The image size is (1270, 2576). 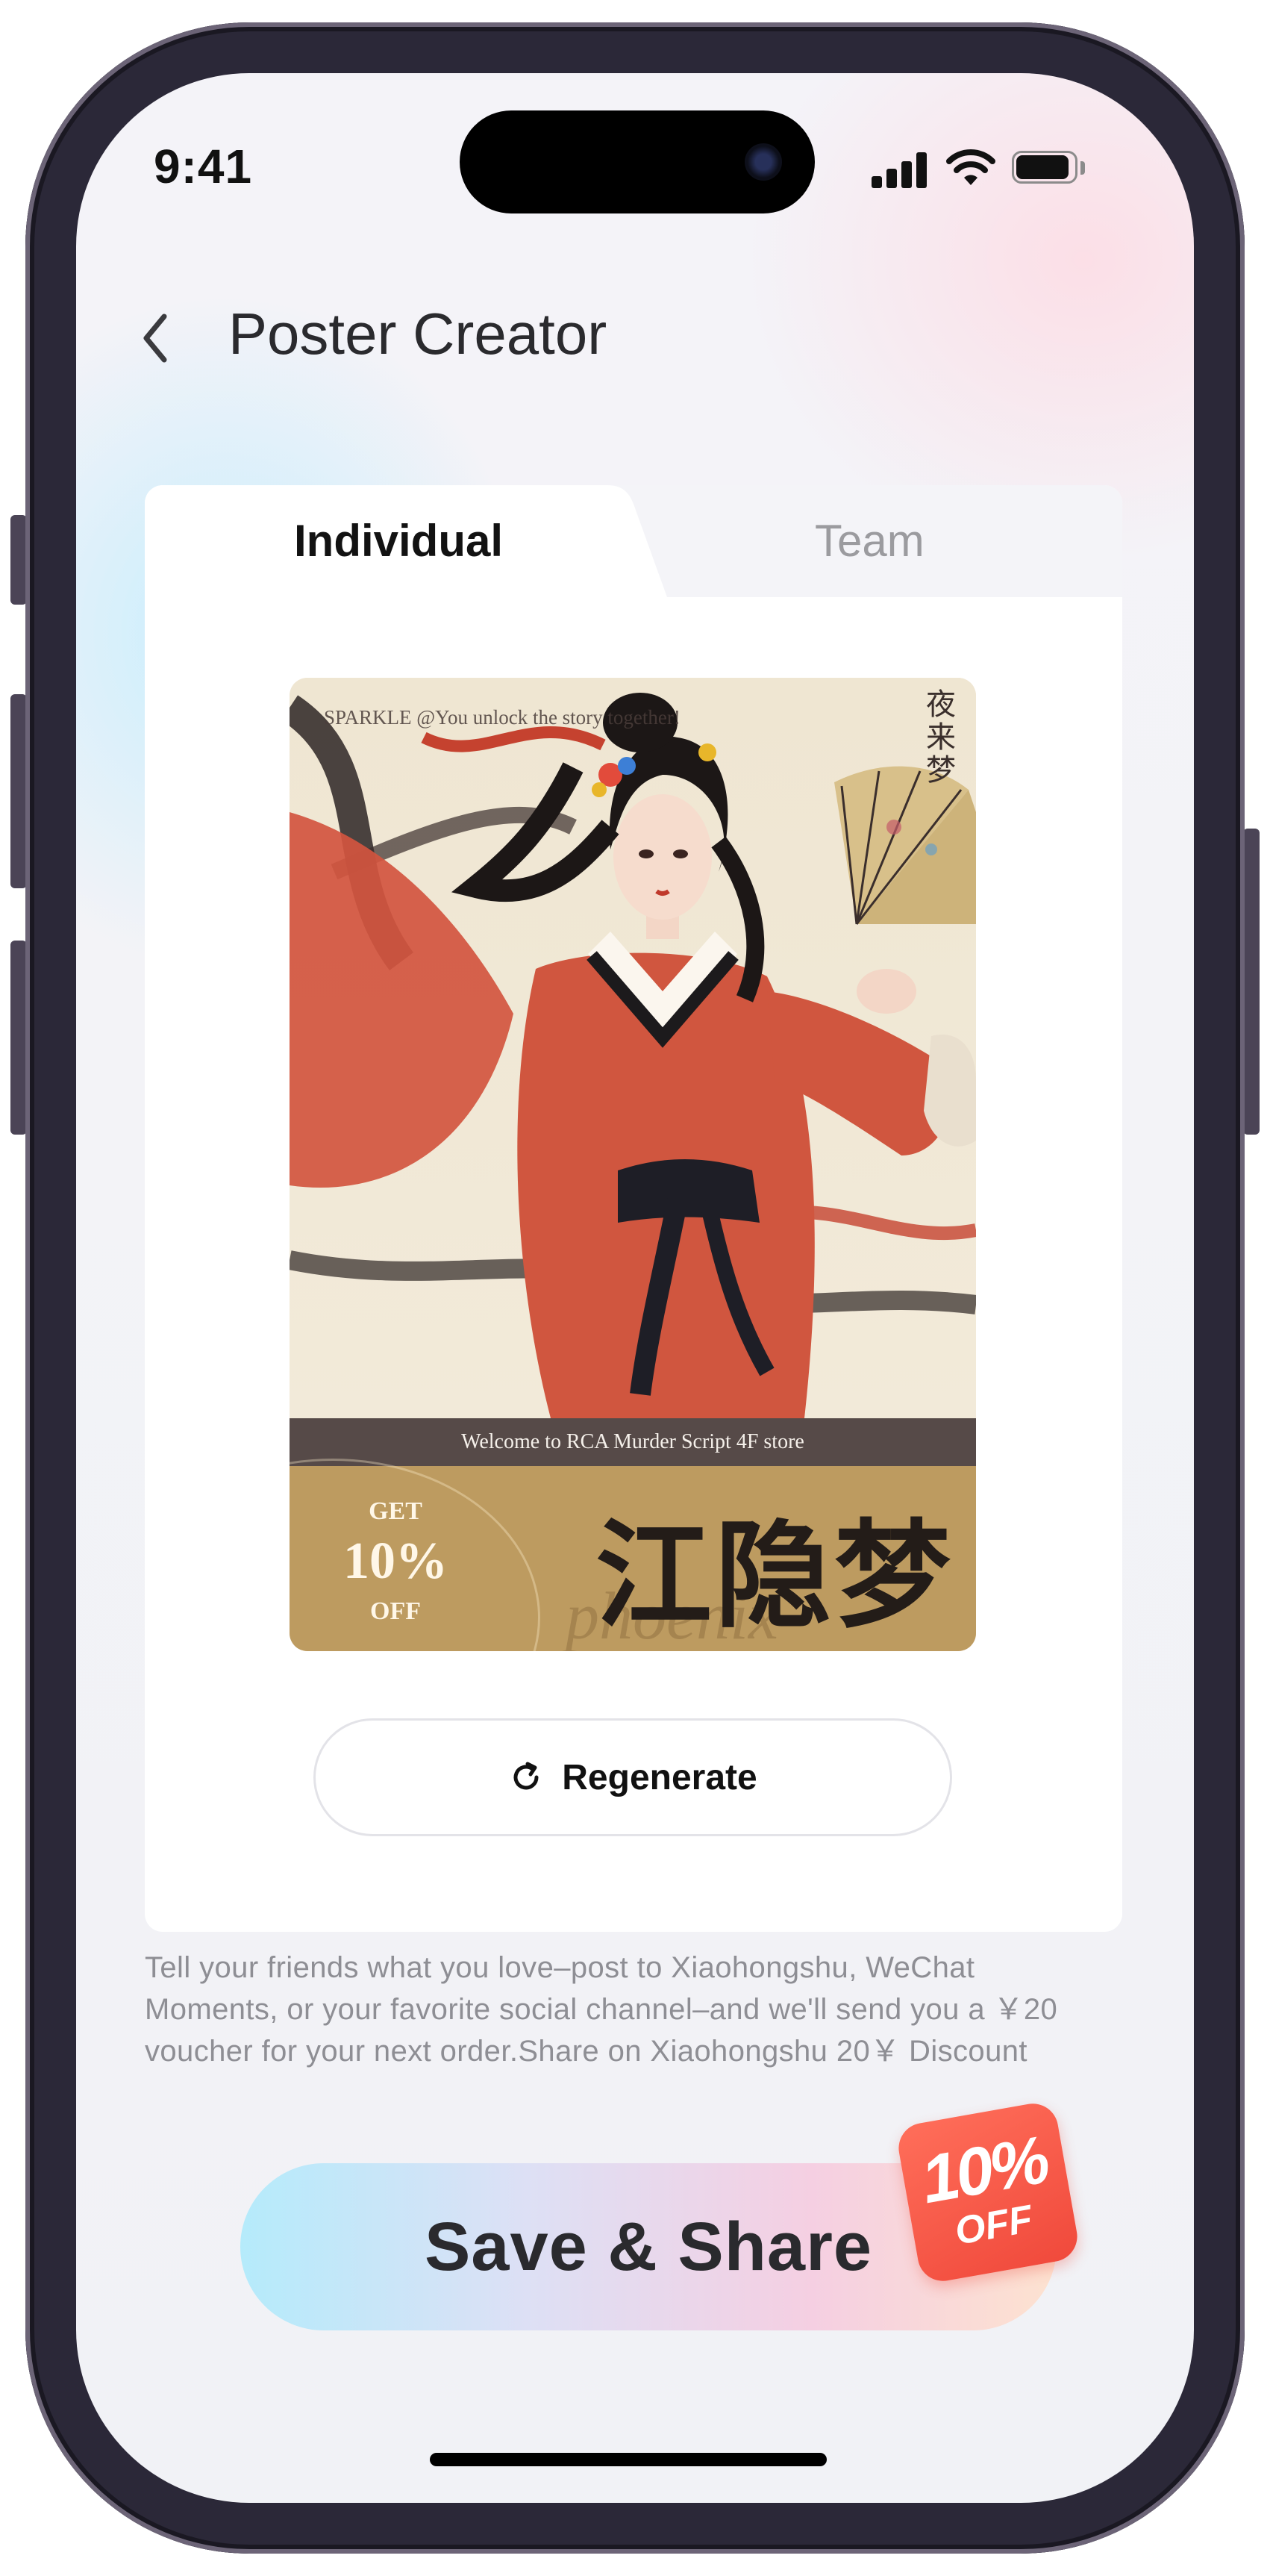 I want to click on regenerate-button: Regenerate, so click(x=633, y=1777).